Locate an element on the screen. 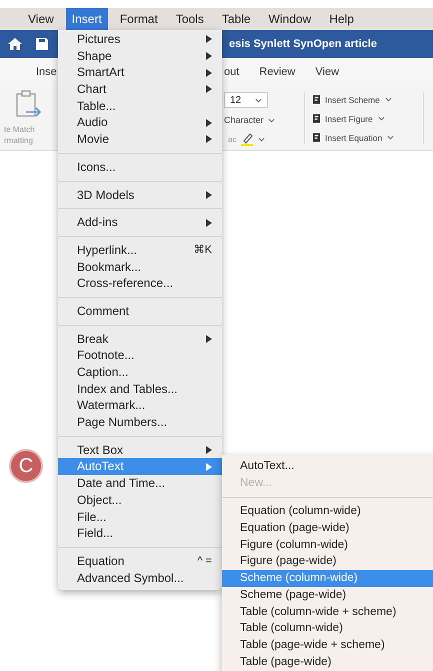 The image size is (433, 671). menu-item: Equation (column-wide) is located at coordinates (327, 511).